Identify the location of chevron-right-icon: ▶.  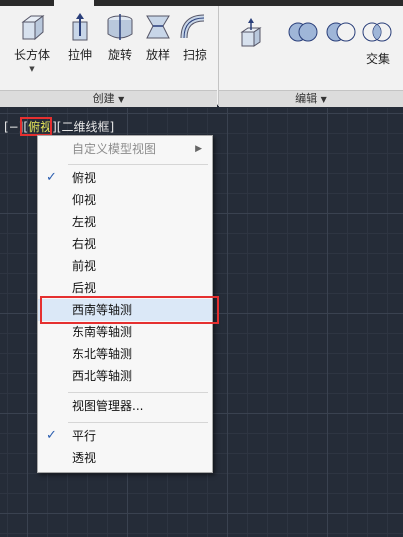
(198, 149).